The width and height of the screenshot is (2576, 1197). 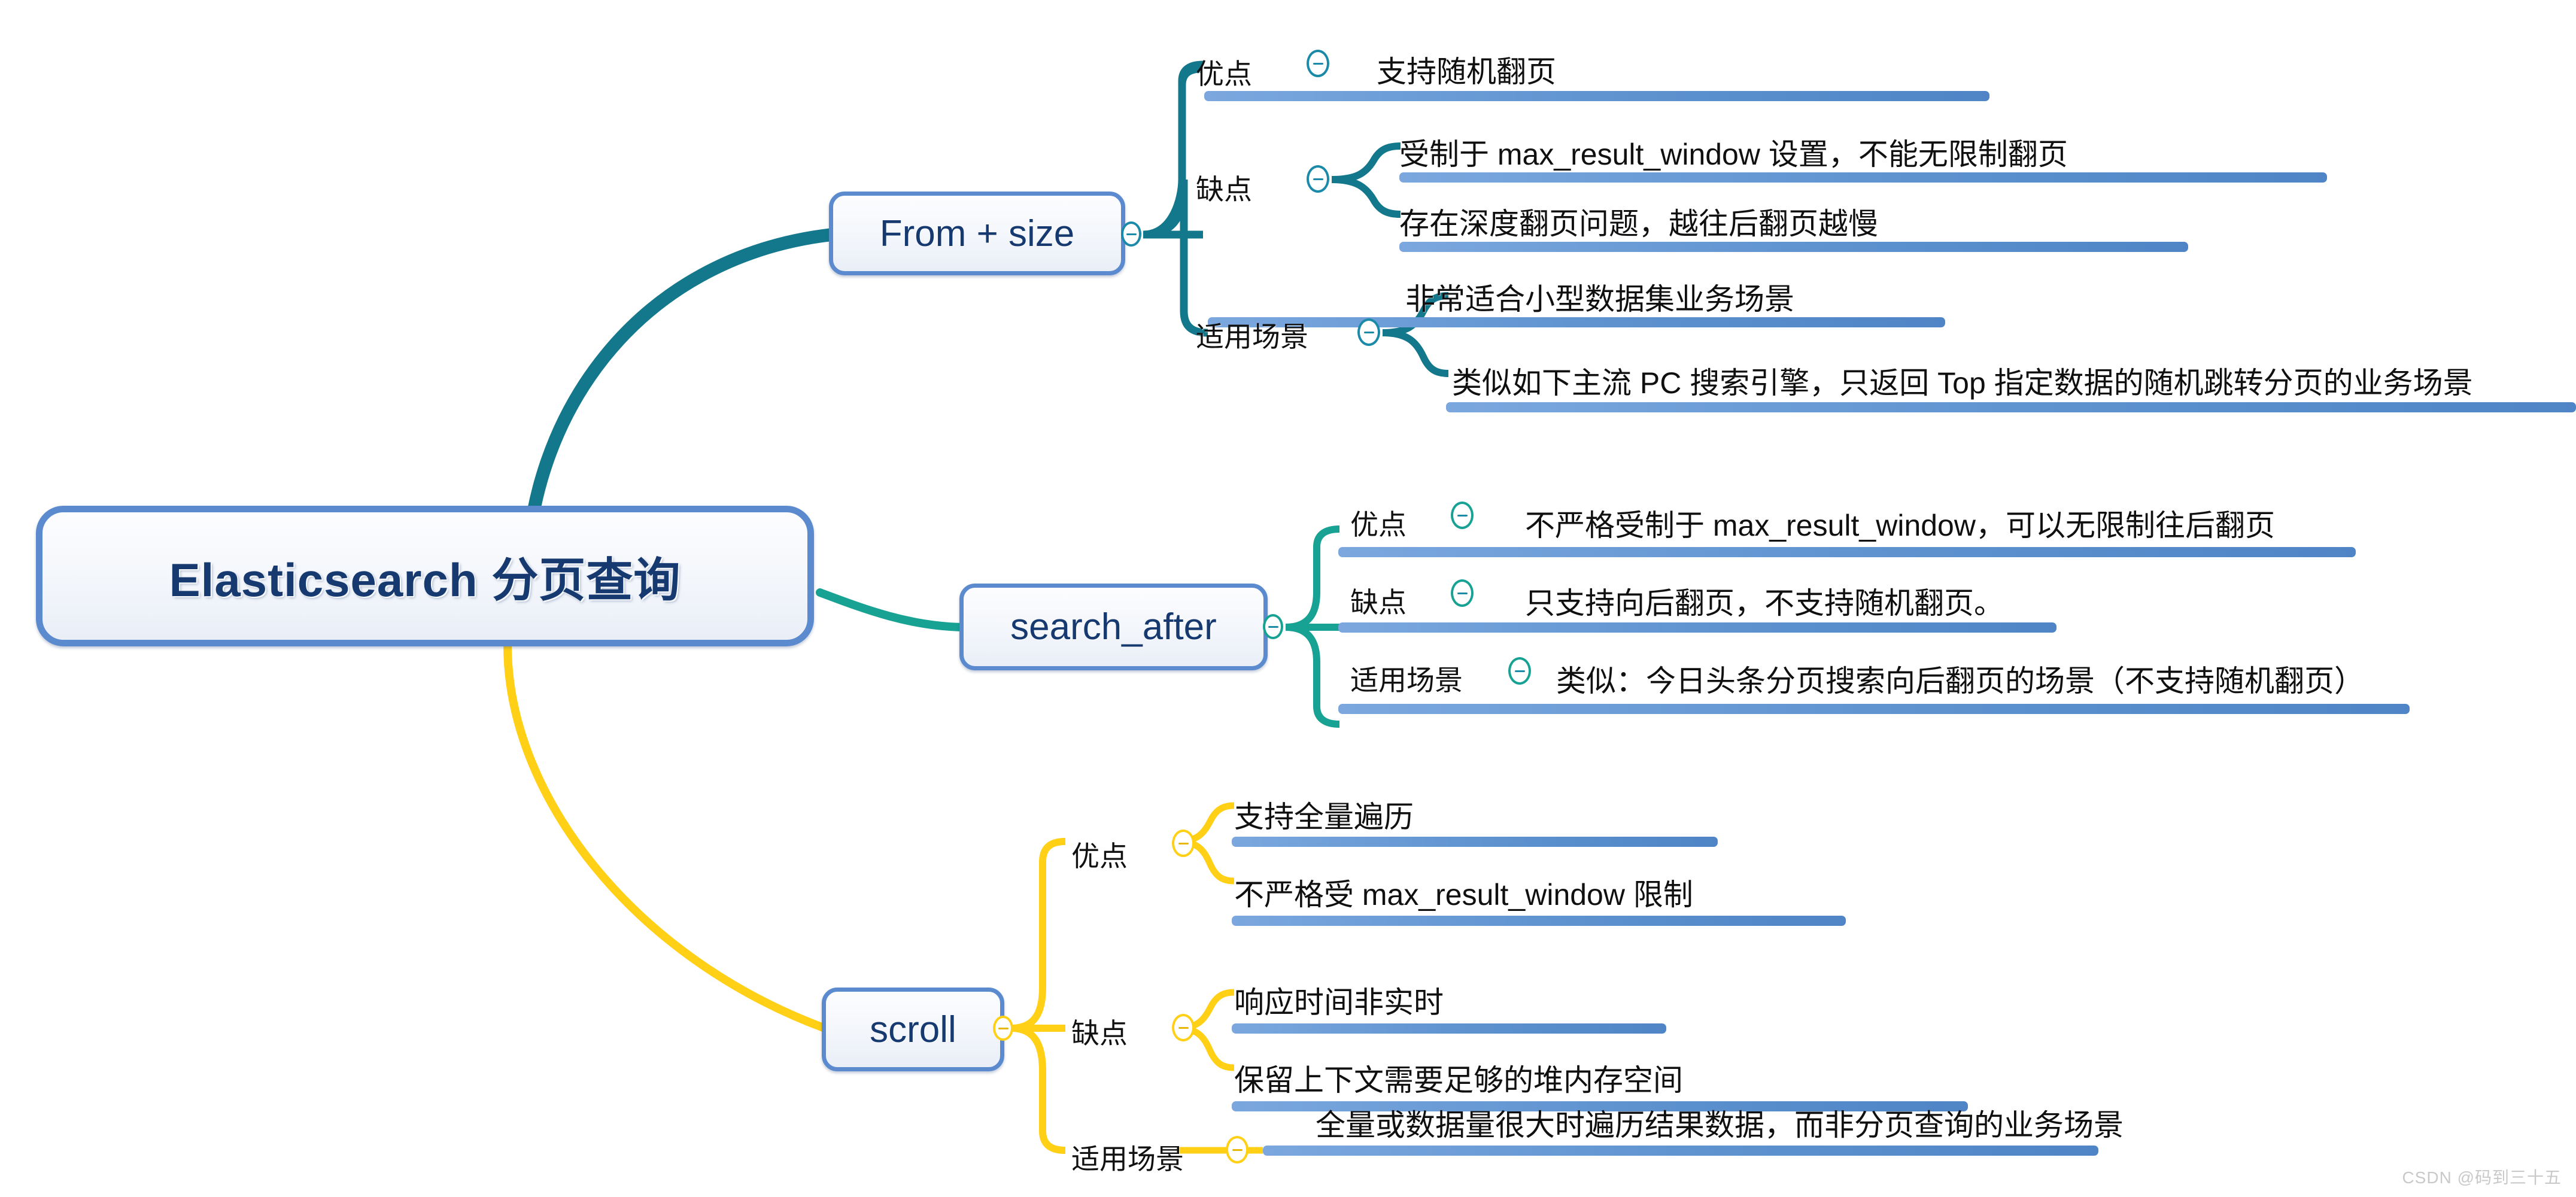 What do you see at coordinates (1366, 197) in the screenshot?
I see `wire-cons-item2` at bounding box center [1366, 197].